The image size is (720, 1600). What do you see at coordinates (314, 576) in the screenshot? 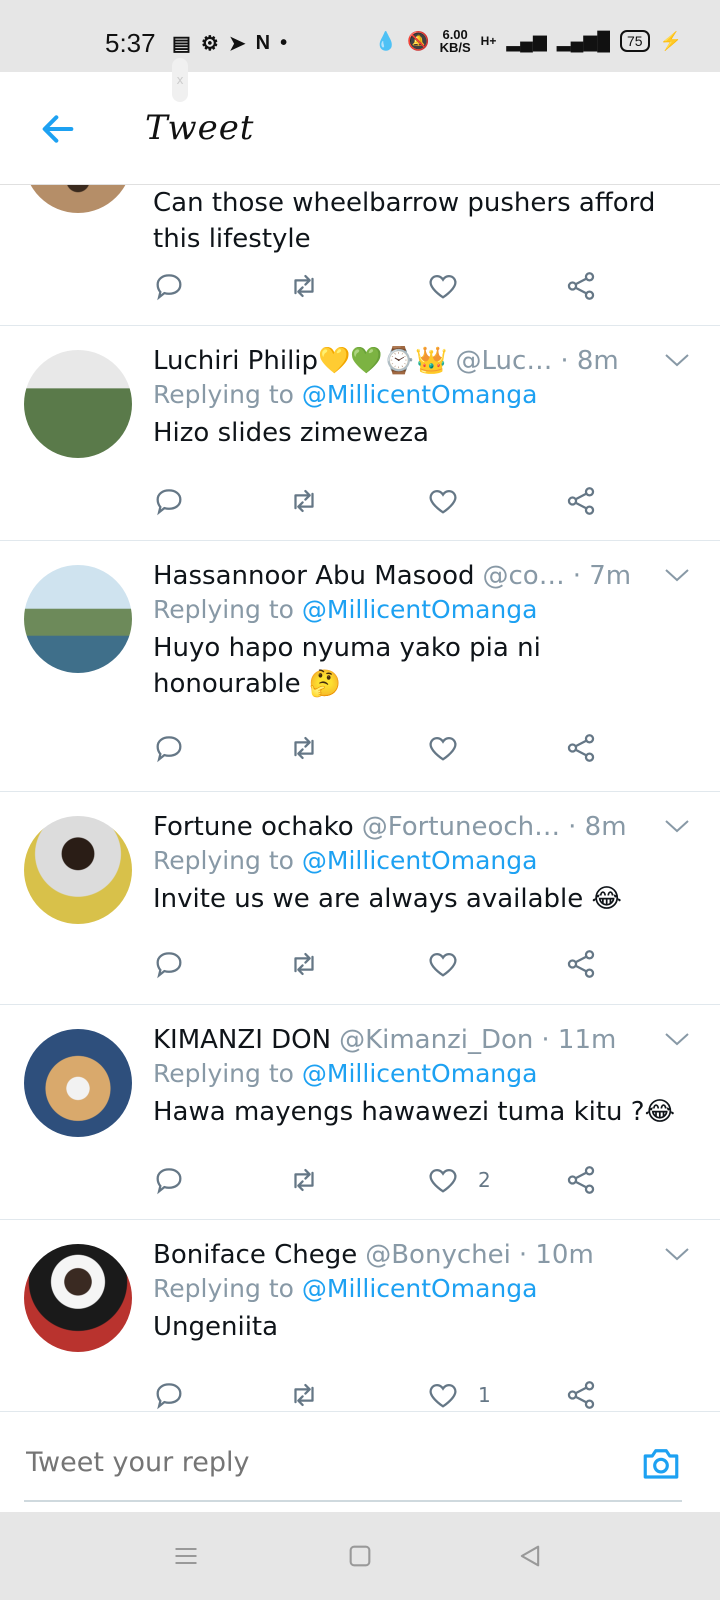
I see `display-name: Hassannoor Abu Masood` at bounding box center [314, 576].